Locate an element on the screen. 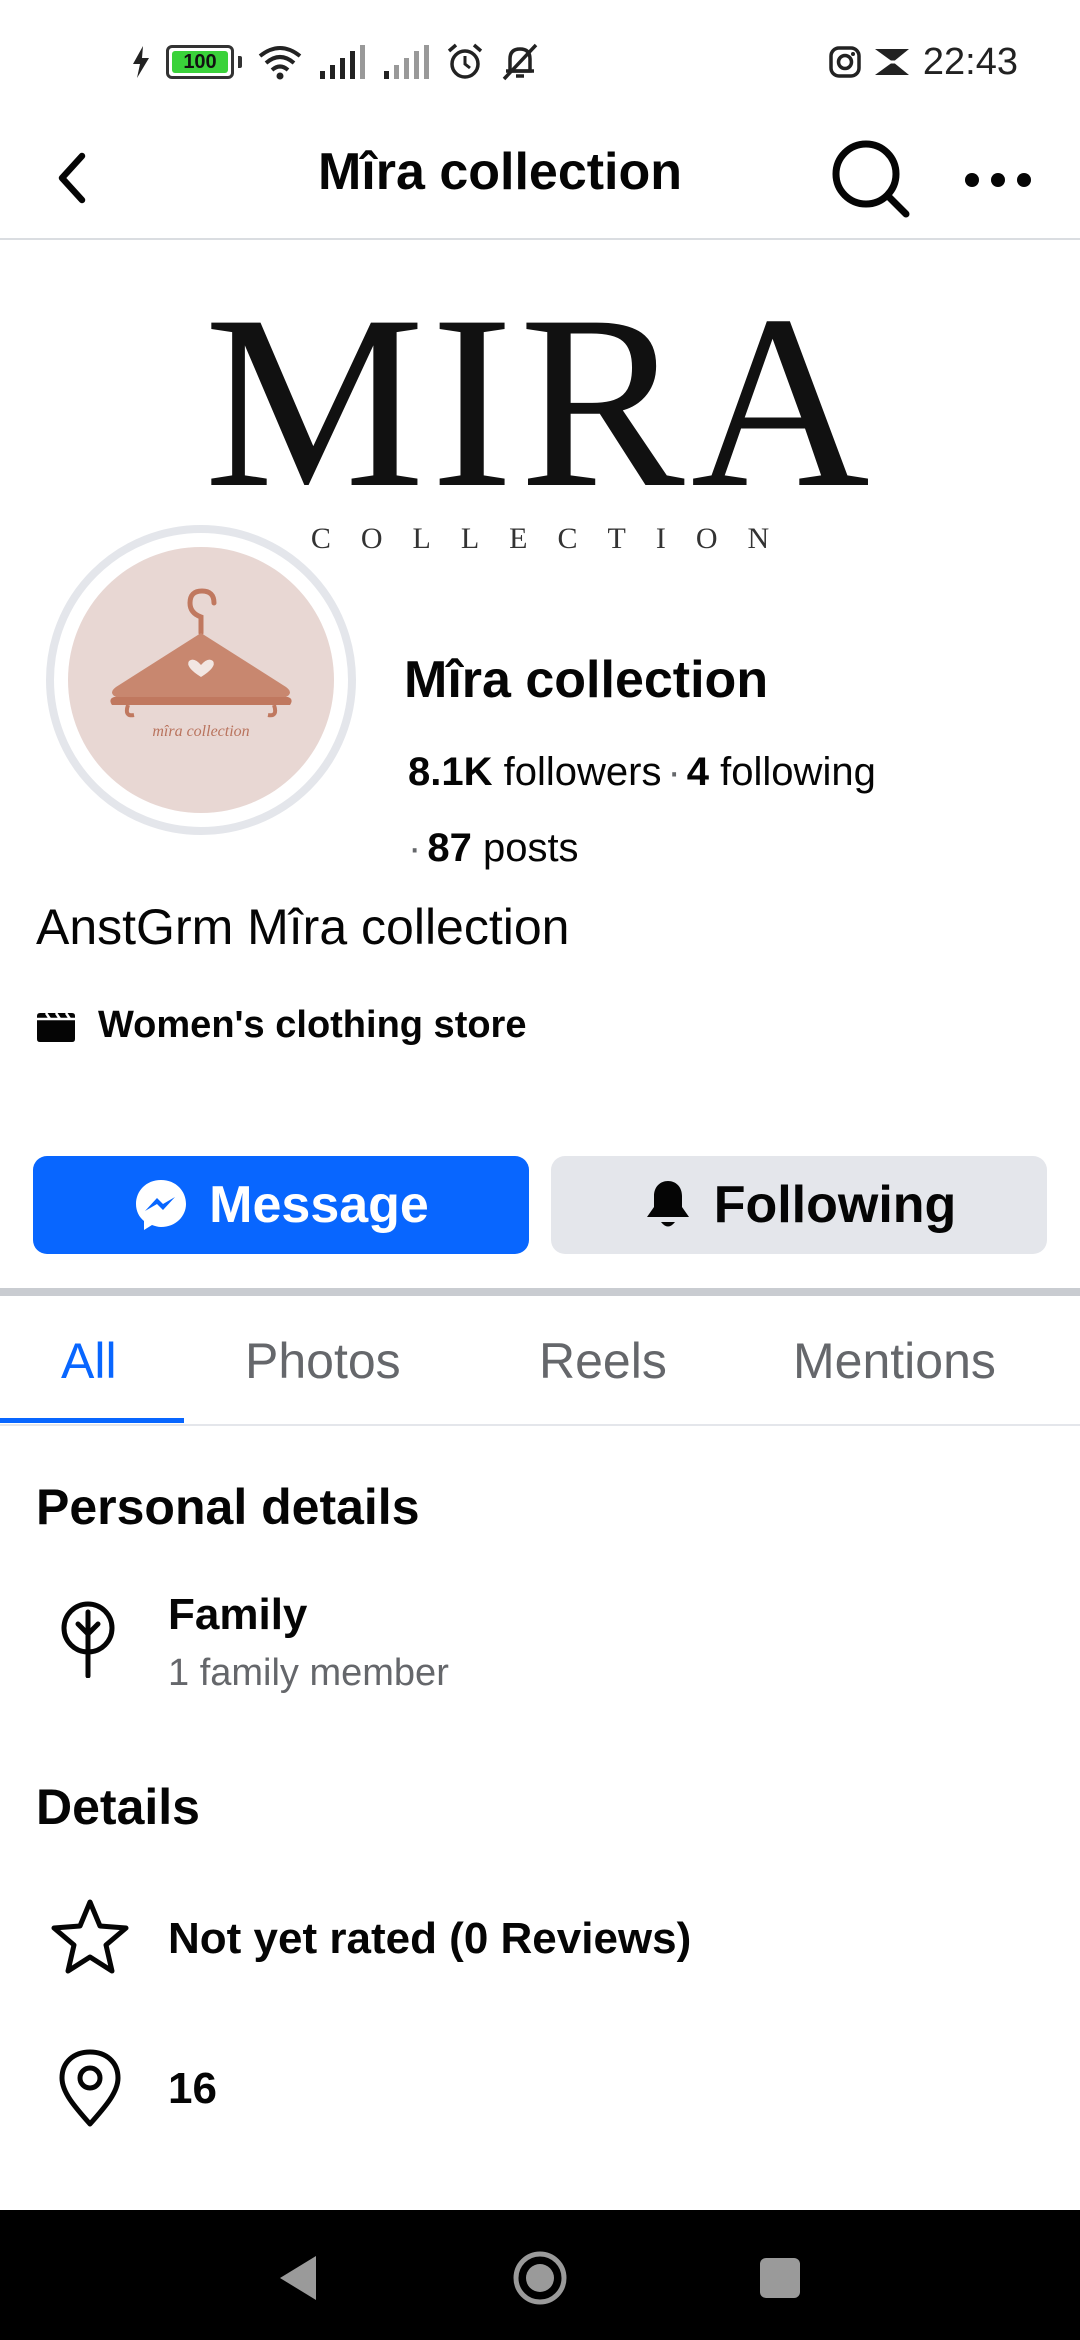  message-label: Message is located at coordinates (319, 1205).